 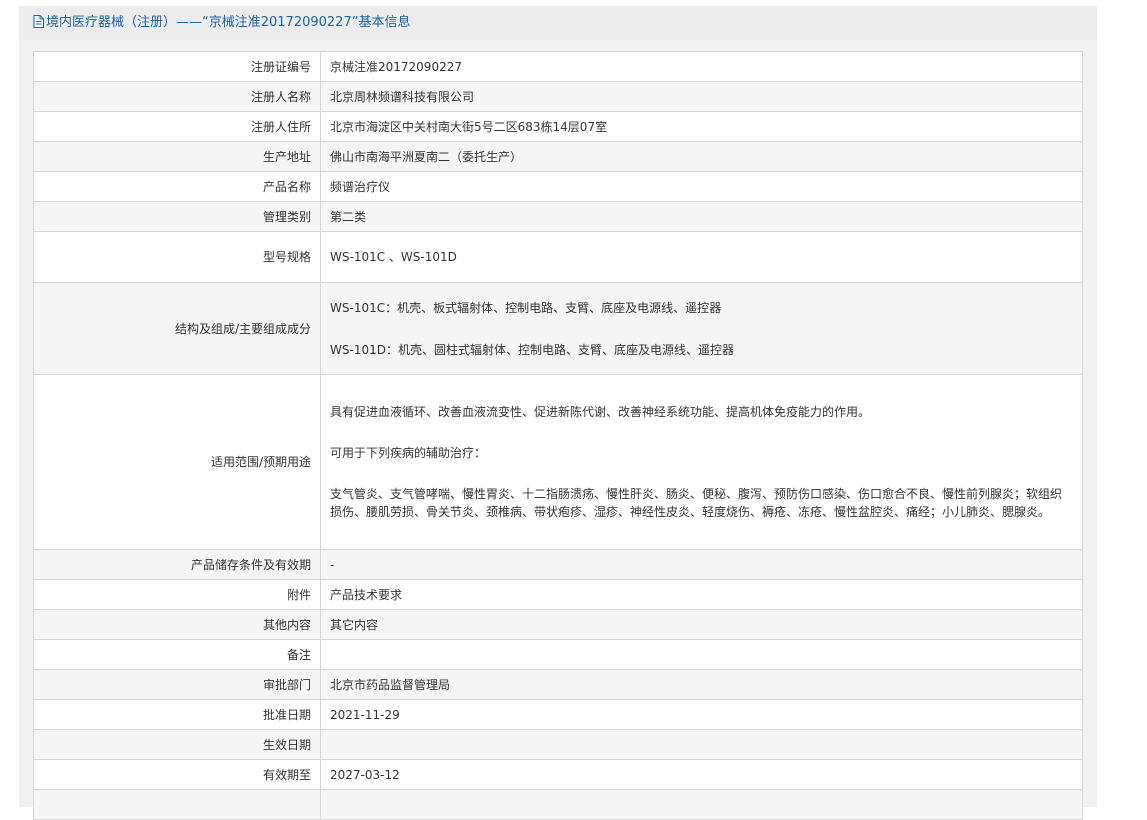 What do you see at coordinates (408, 453) in the screenshot?
I see `scope-paragraph-2: 可用于下列疾病的辅助治疗：` at bounding box center [408, 453].